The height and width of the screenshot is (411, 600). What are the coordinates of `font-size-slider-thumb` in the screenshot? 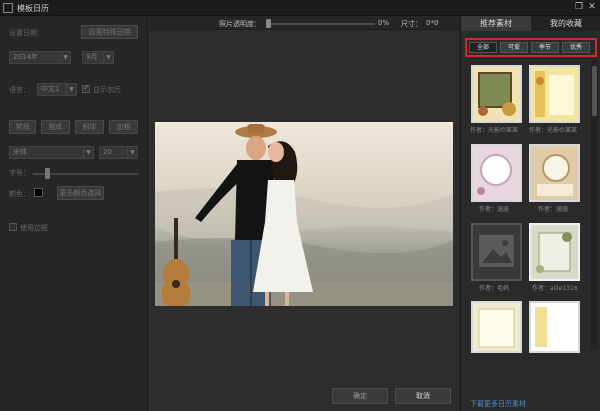 It's located at (47, 173).